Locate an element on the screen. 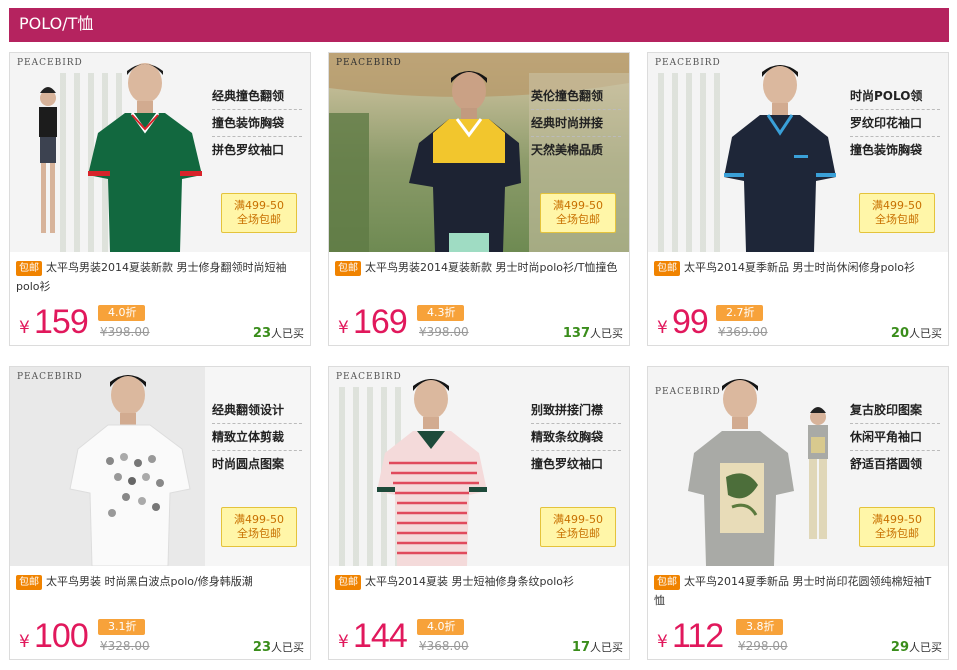  original-price: ¥328.00 is located at coordinates (125, 646).